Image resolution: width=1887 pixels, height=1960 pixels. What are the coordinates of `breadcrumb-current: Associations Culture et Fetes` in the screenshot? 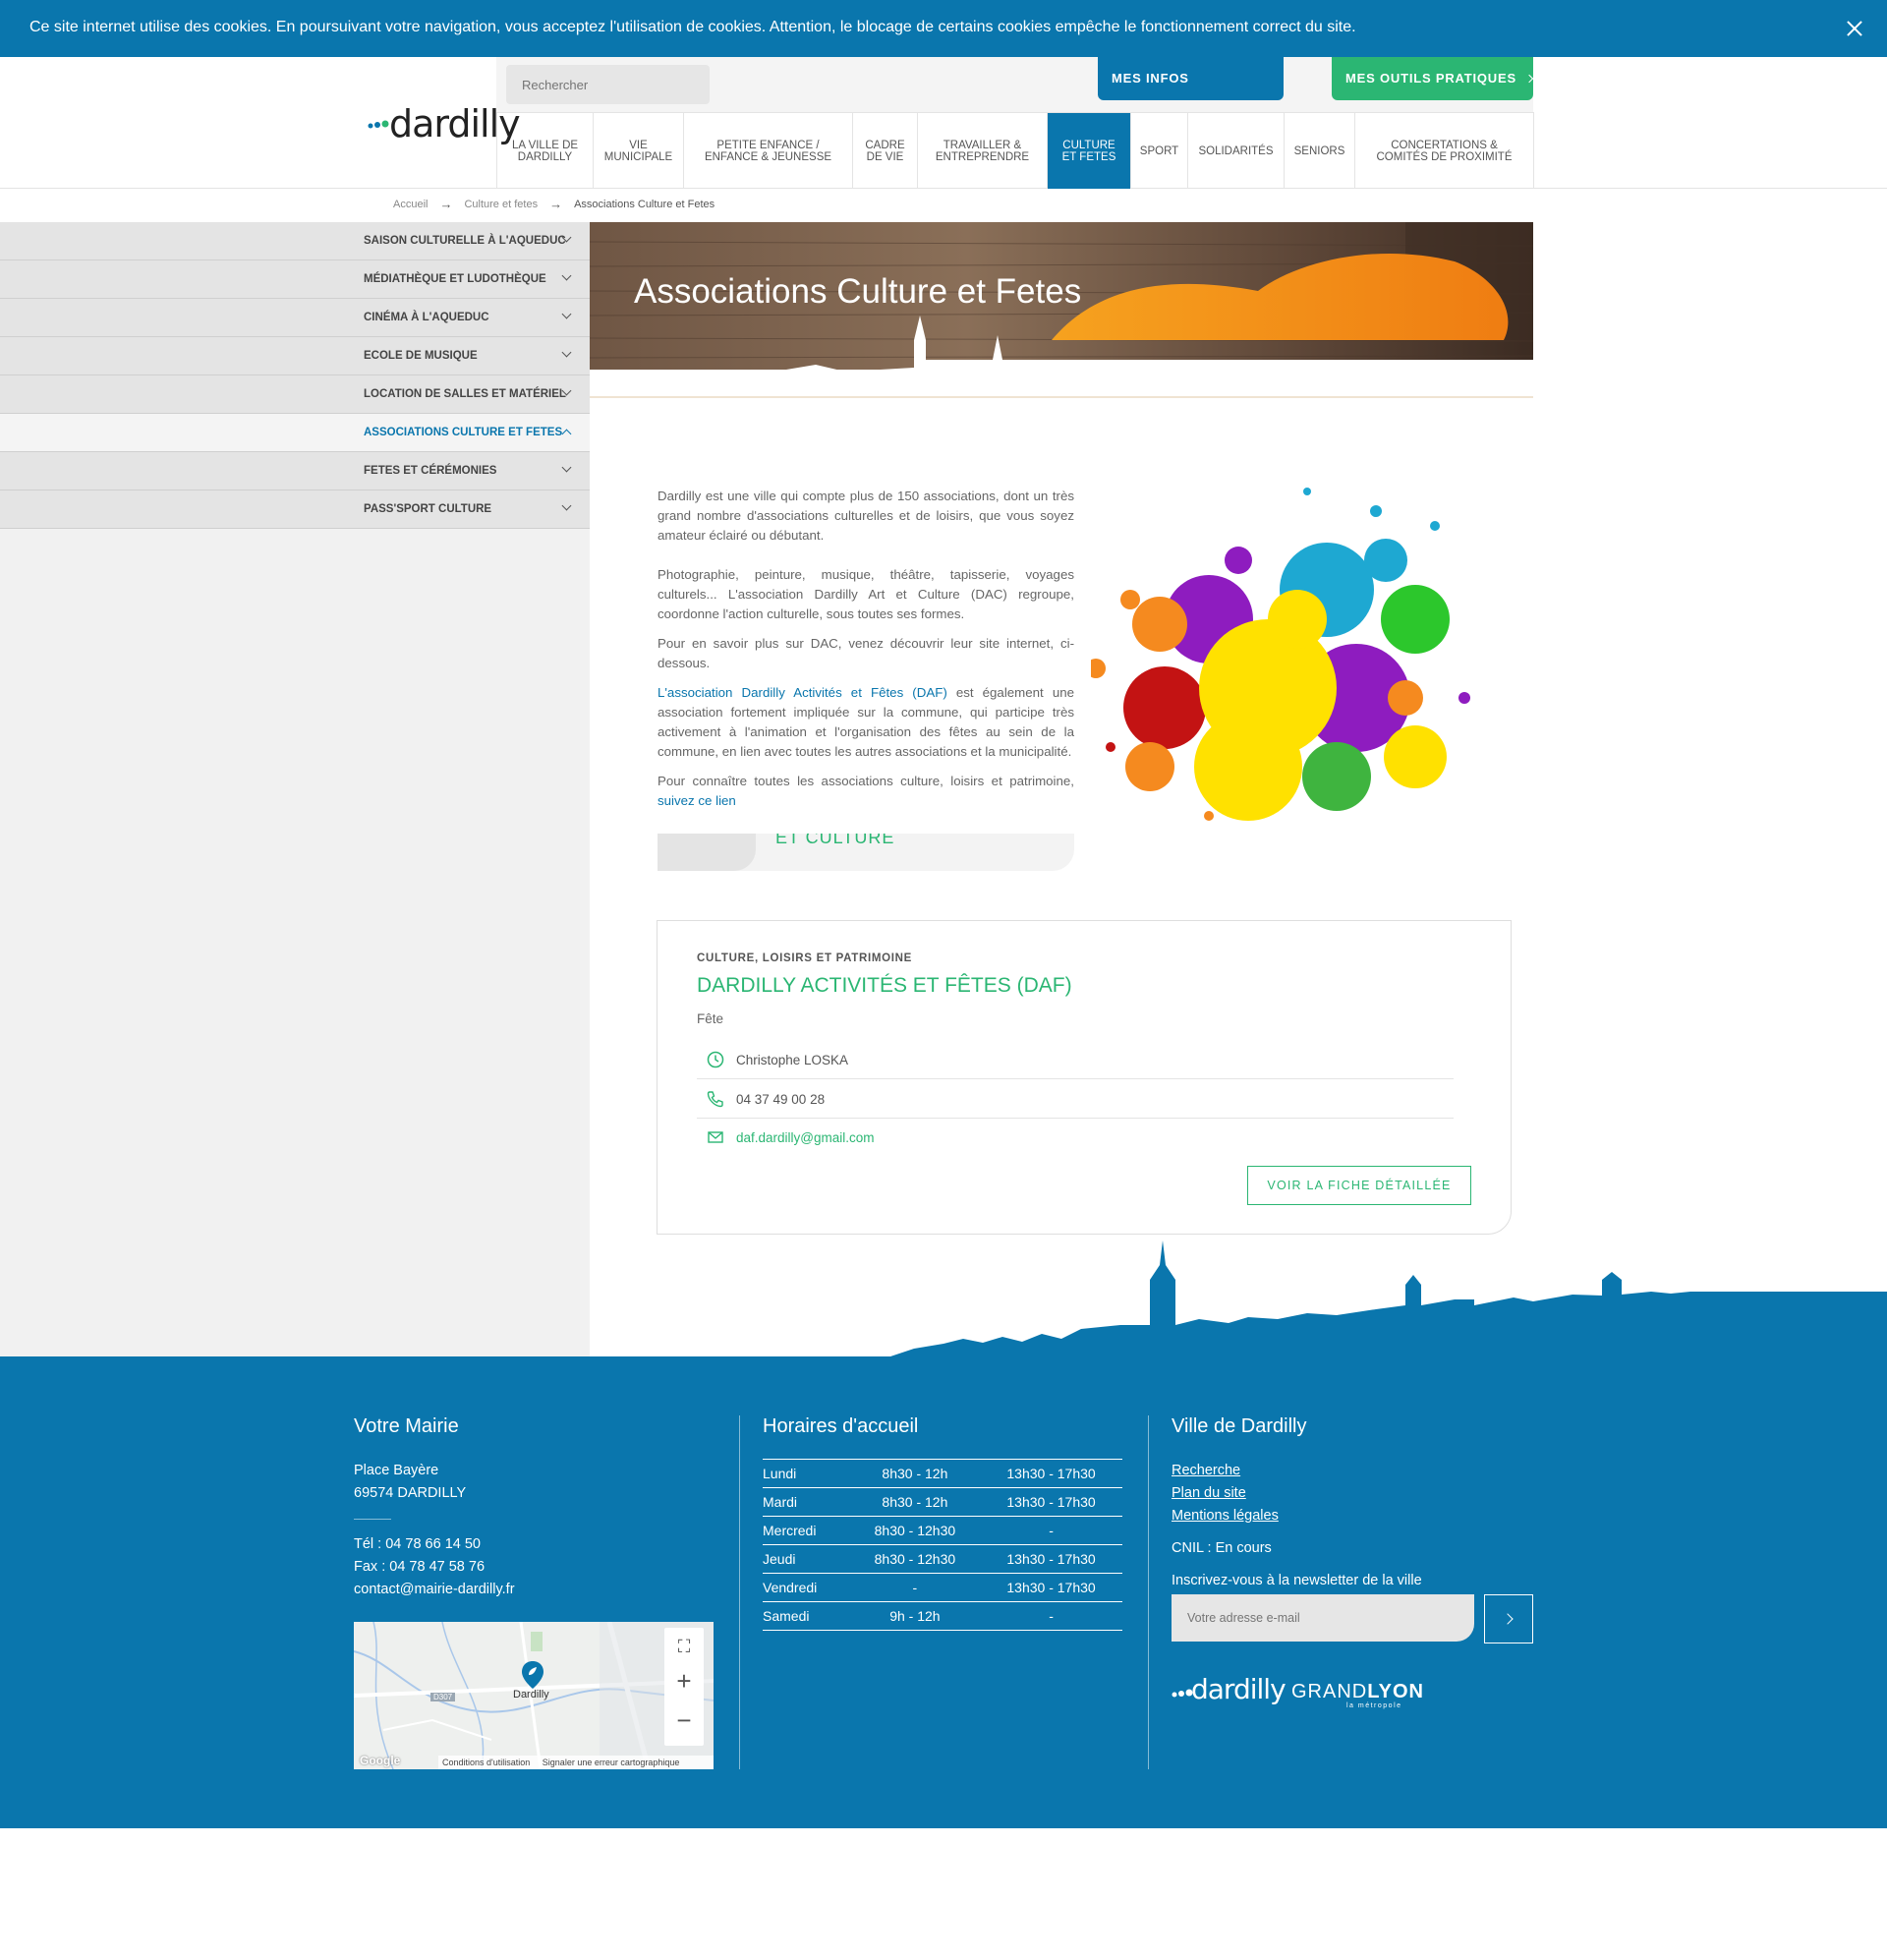 It's located at (644, 204).